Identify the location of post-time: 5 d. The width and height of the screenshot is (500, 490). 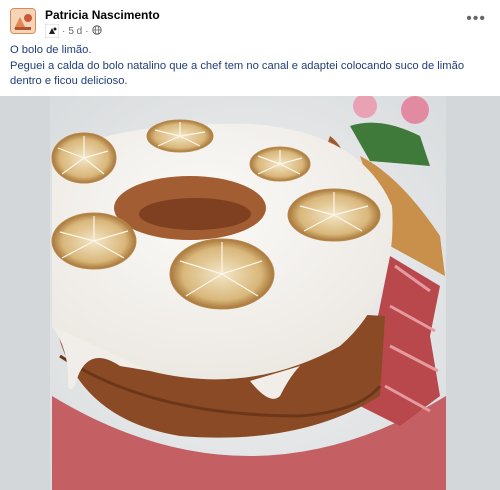
(75, 31).